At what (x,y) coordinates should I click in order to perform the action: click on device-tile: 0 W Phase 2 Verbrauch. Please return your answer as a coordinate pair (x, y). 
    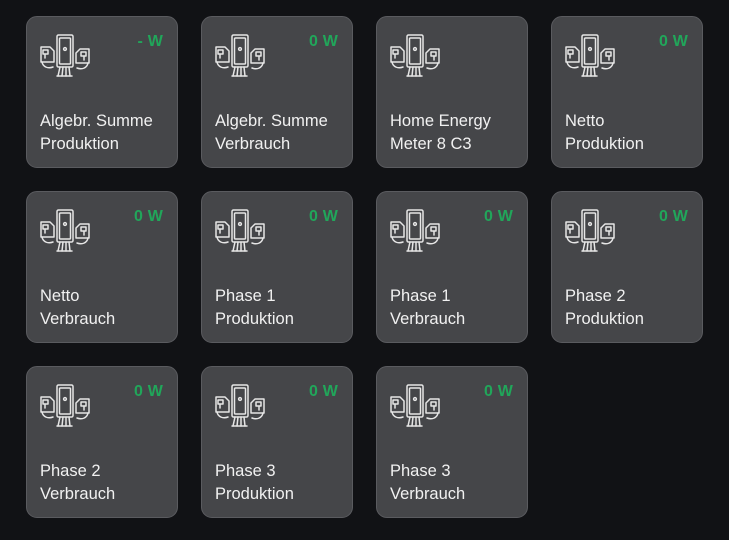
    Looking at the image, I should click on (102, 442).